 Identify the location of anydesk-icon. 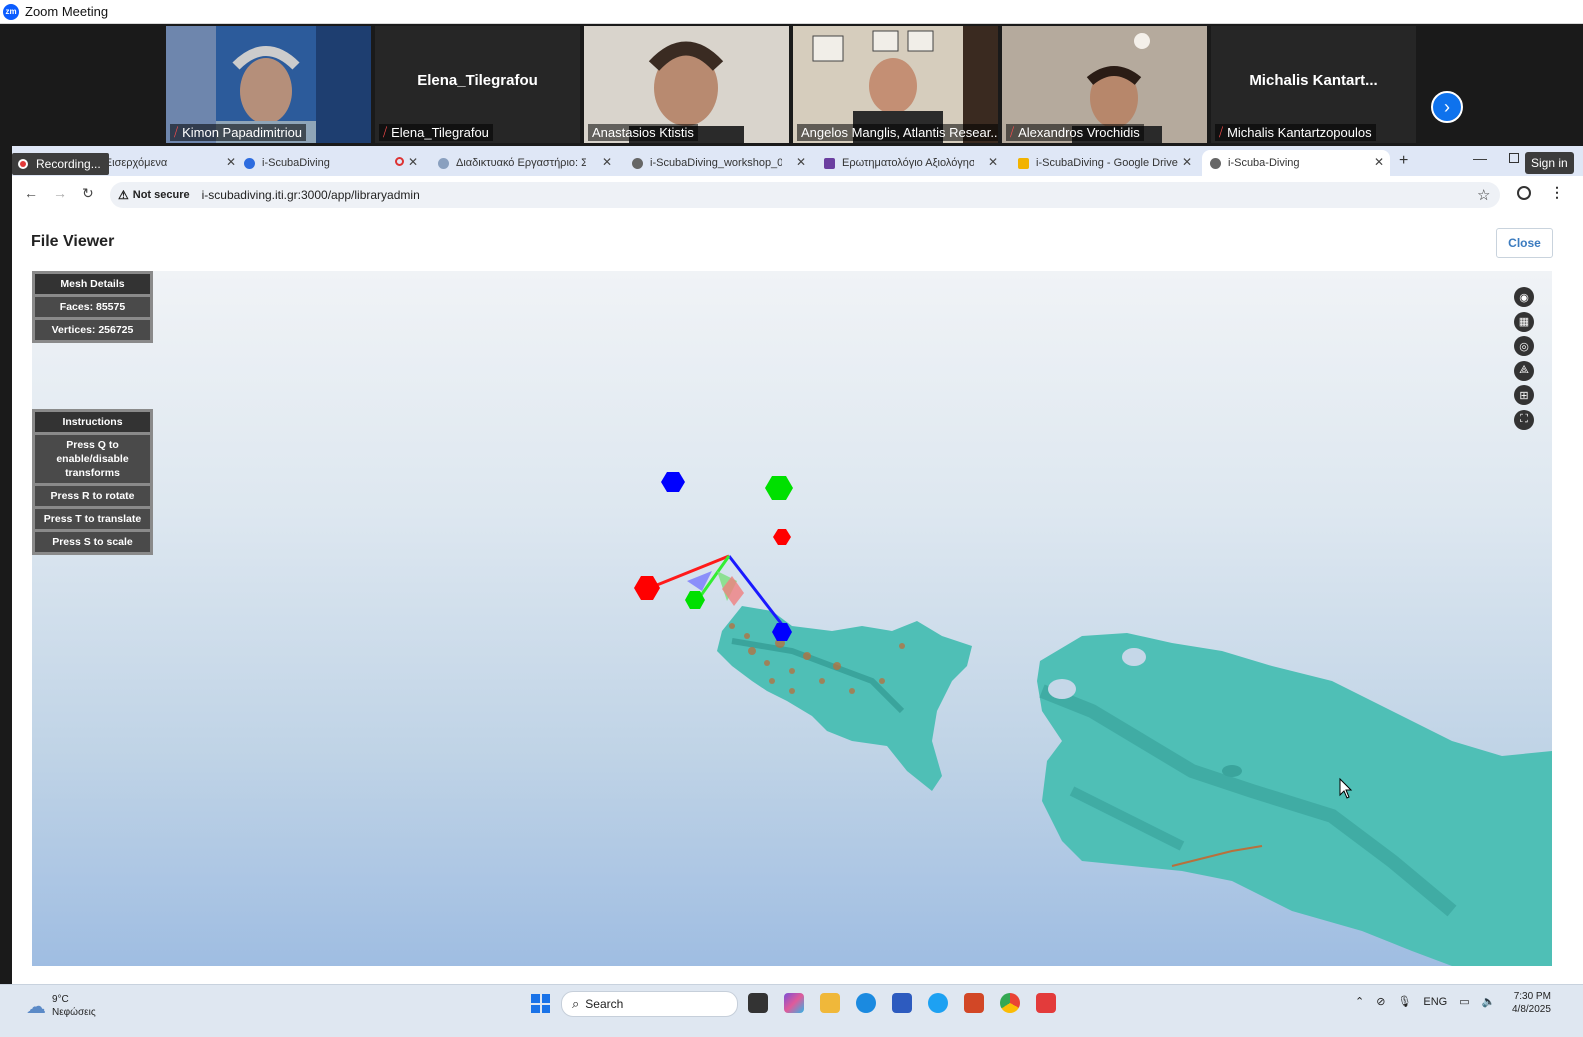
(1046, 1003).